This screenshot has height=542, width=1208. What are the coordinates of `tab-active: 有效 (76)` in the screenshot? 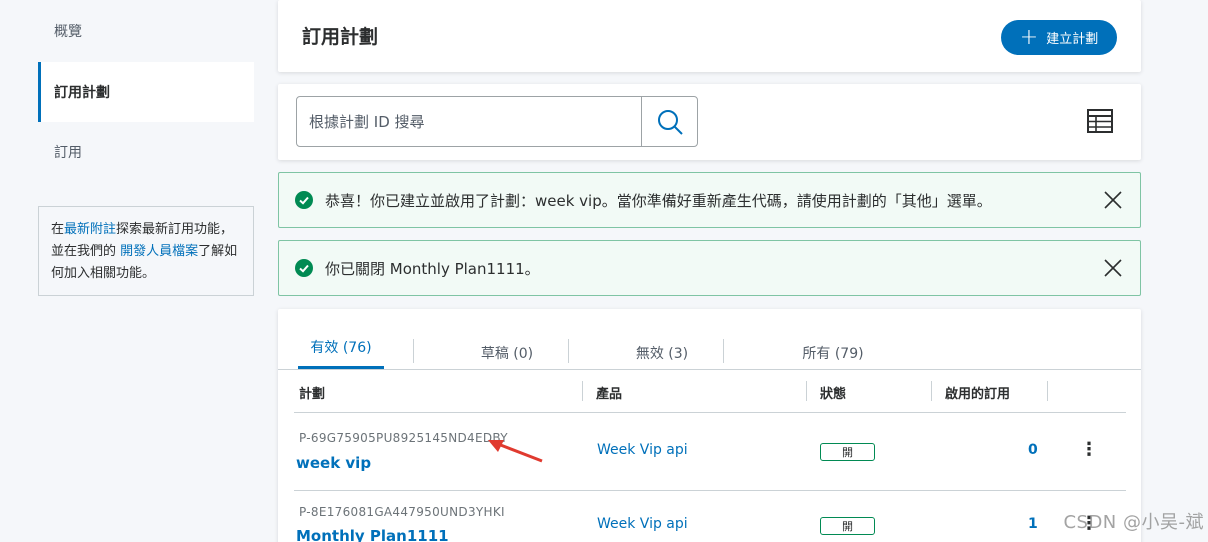 It's located at (341, 353).